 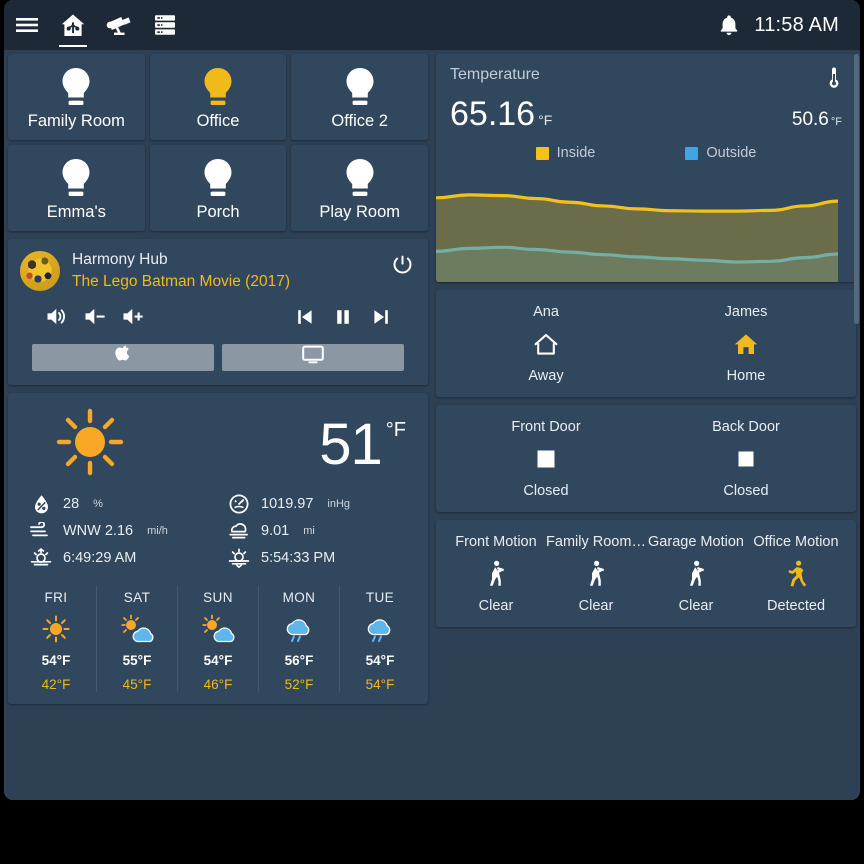 I want to click on light-button-play-room: Play Room, so click(x=359, y=188).